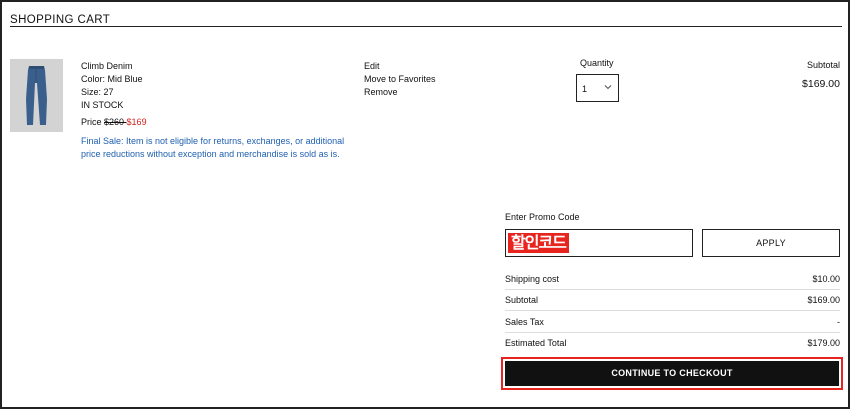 The image size is (850, 409). Describe the element at coordinates (823, 300) in the screenshot. I see `subtotal-value: $169.00` at that location.